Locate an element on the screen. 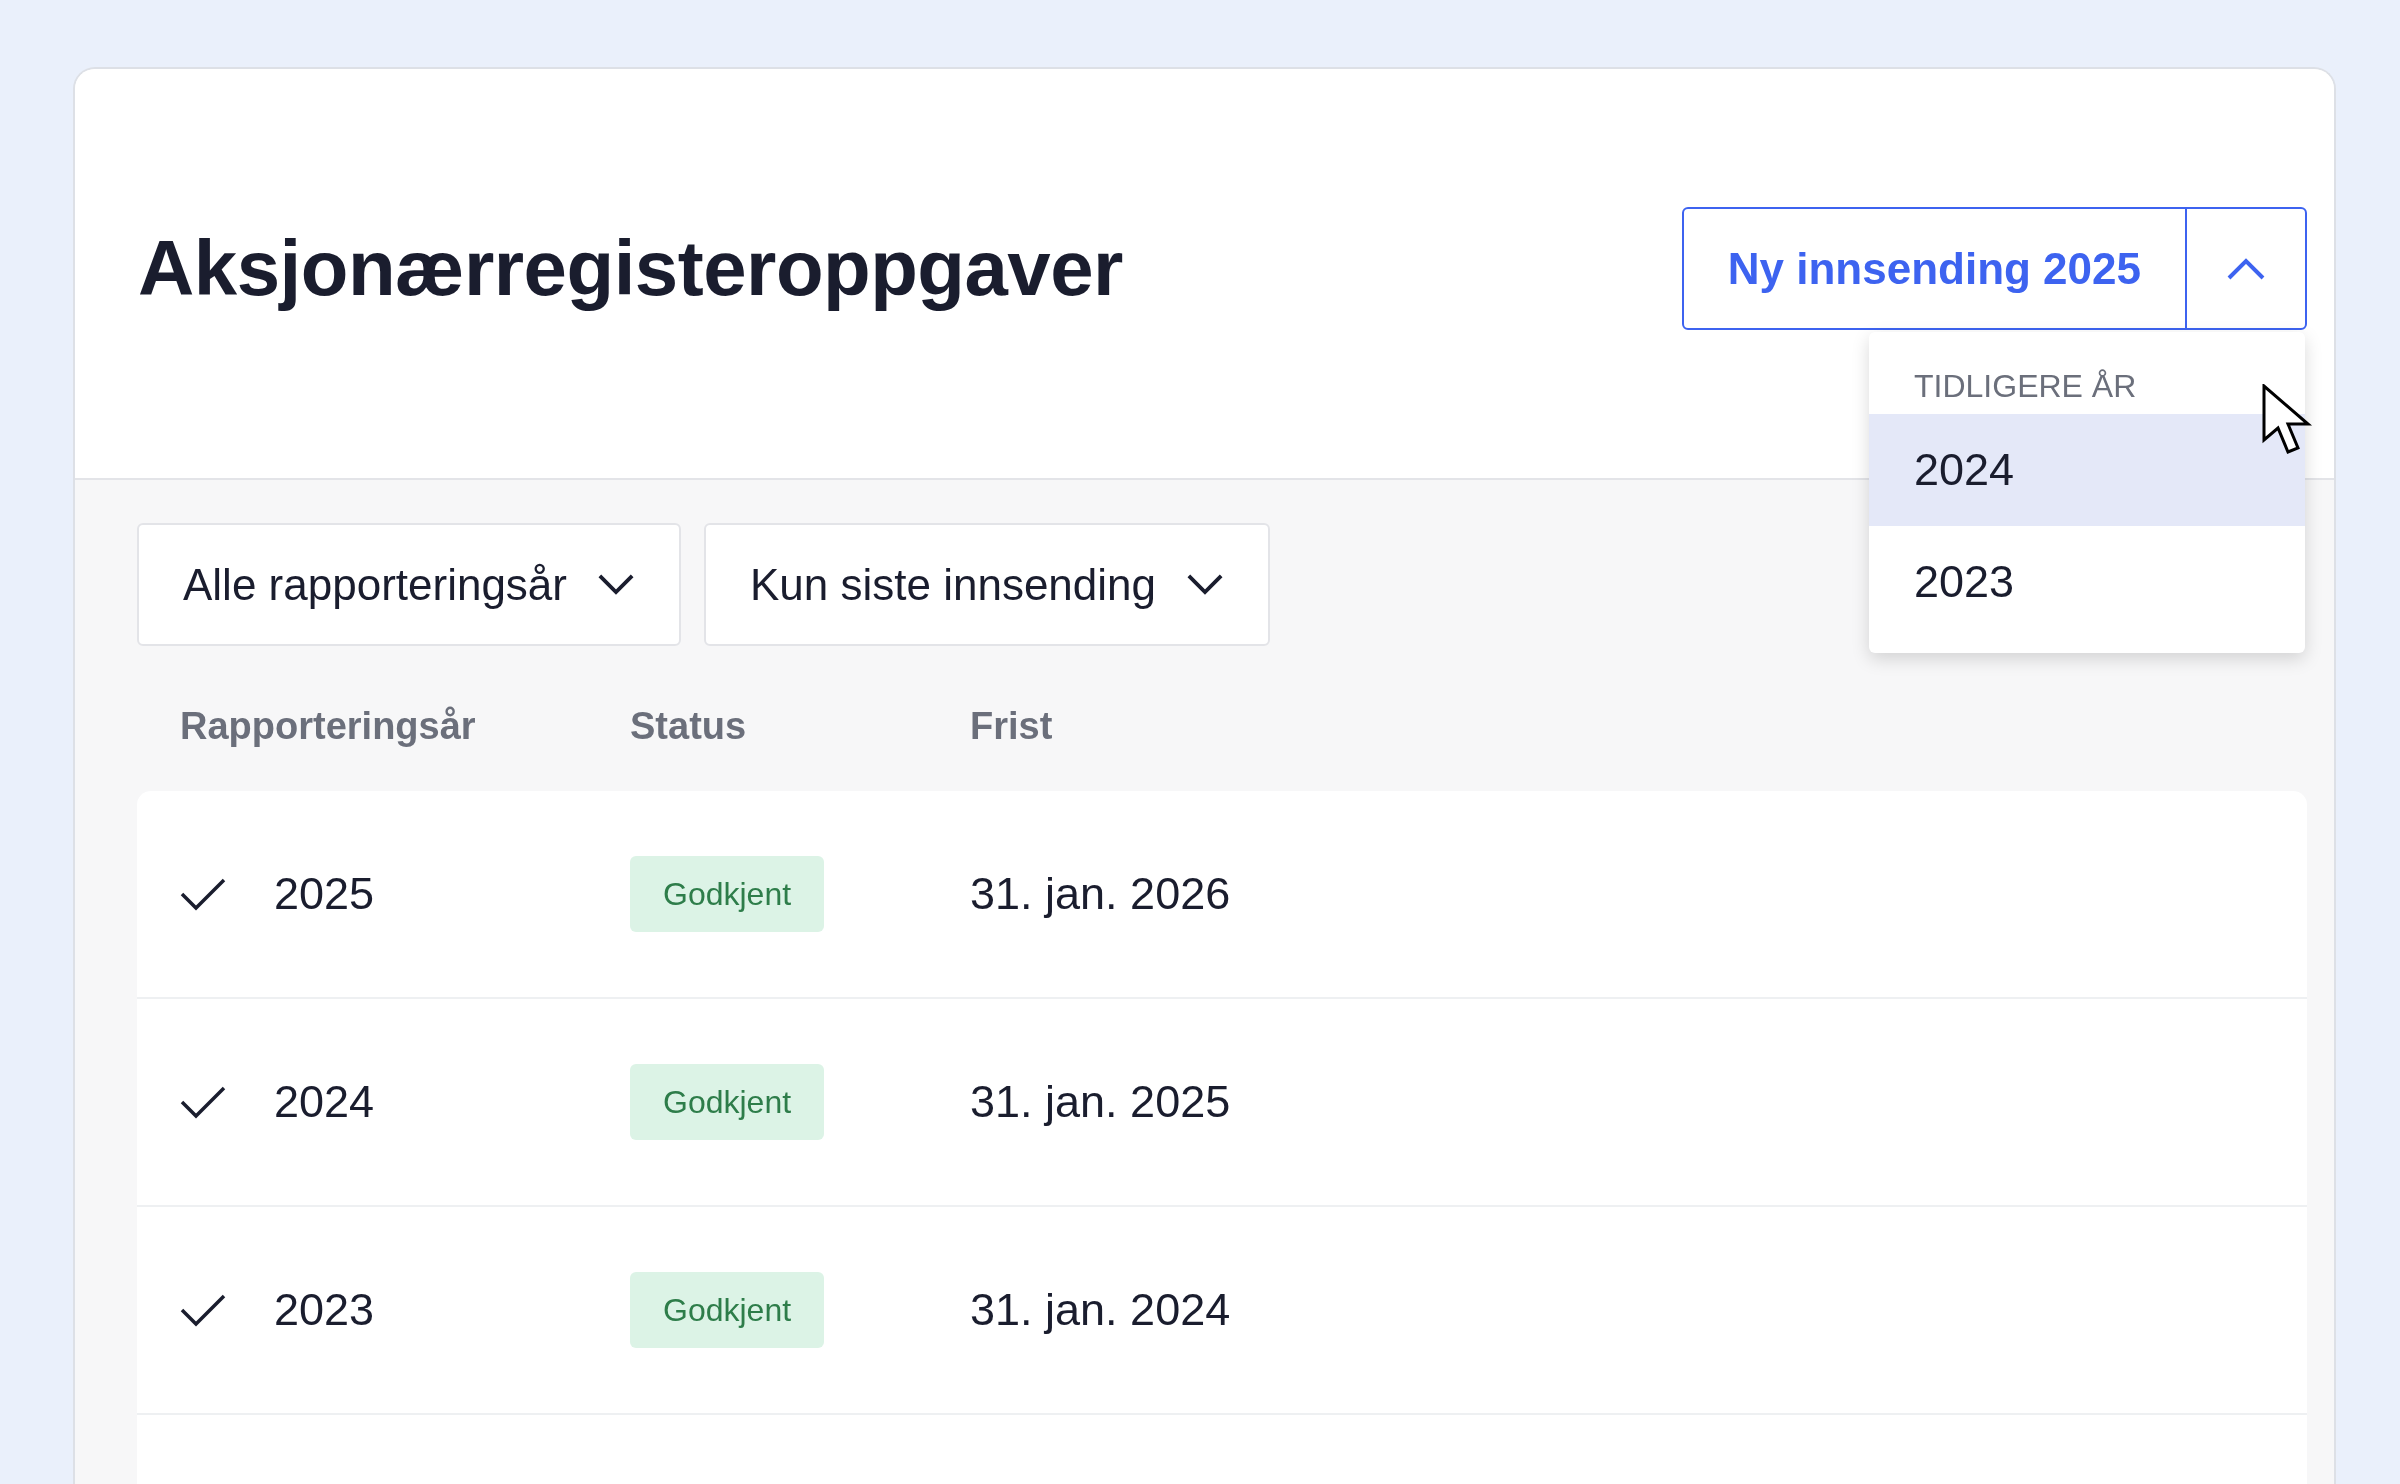  menu-item: 2024 is located at coordinates (2087, 470).